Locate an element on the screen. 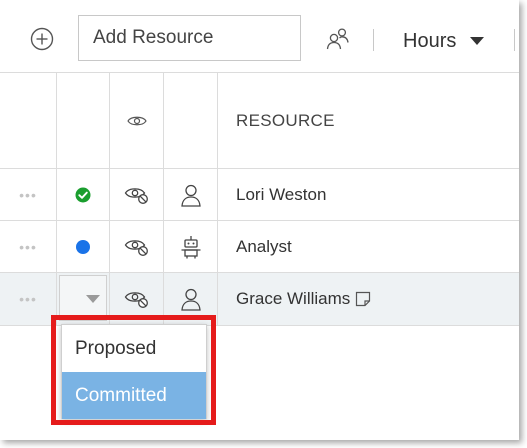 The image size is (527, 448). table-row: ••• Analyst is located at coordinates (259, 247).